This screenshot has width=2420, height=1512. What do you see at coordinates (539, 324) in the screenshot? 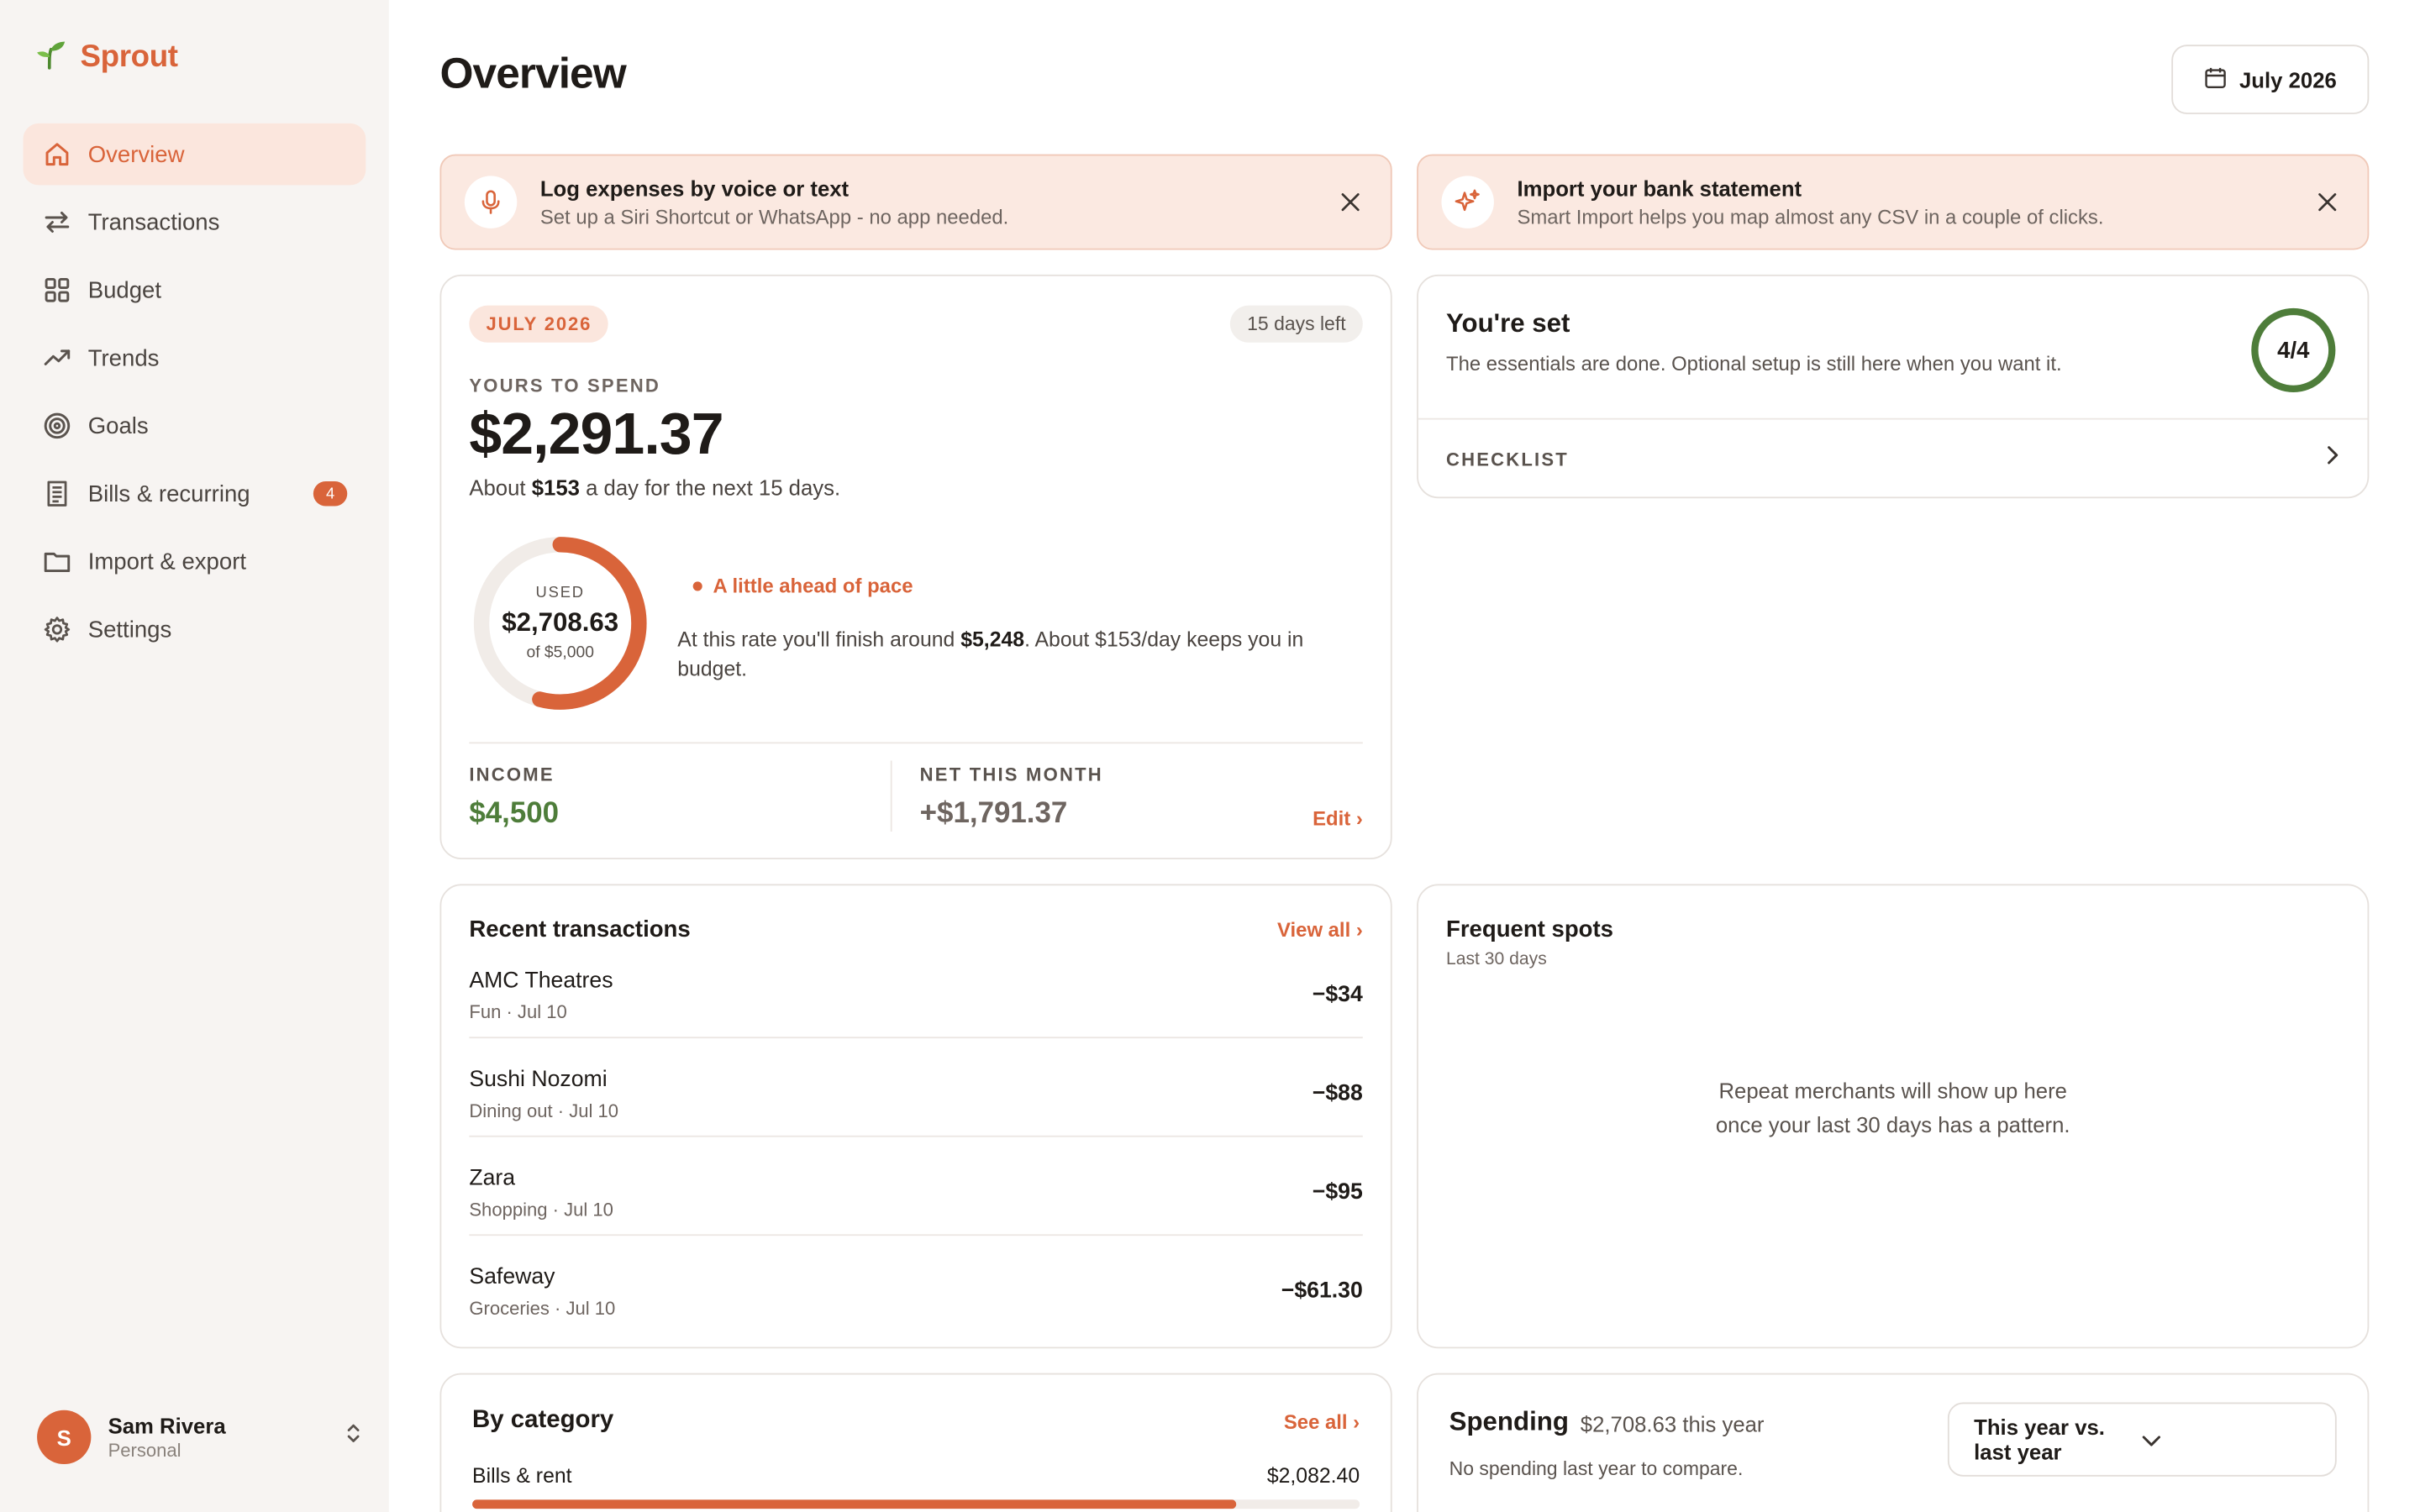
I see `month-pill: JULY 2026` at bounding box center [539, 324].